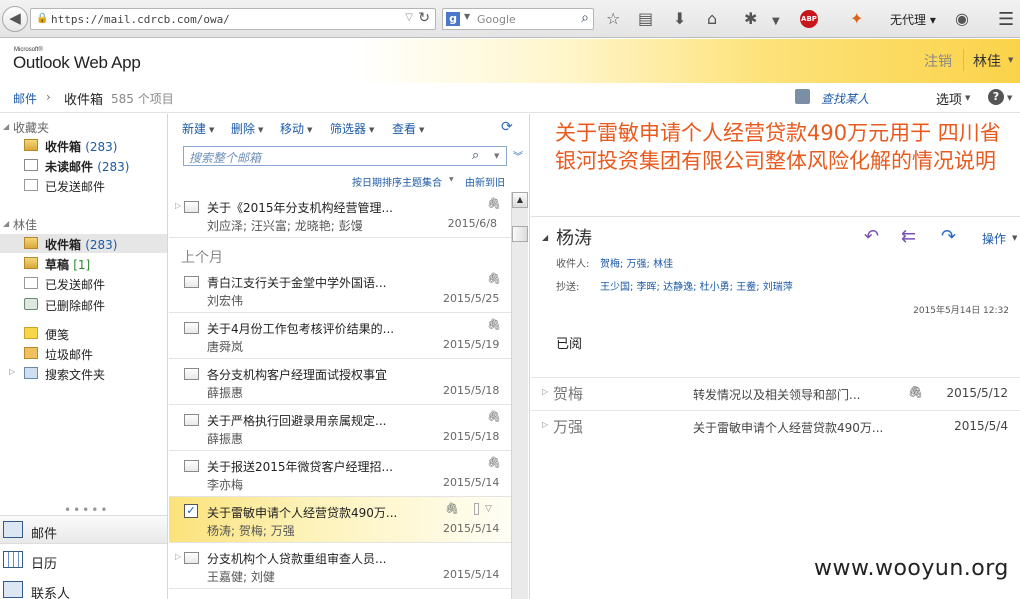  I want to click on folder-drafts: 草稿 [1], so click(83, 263).